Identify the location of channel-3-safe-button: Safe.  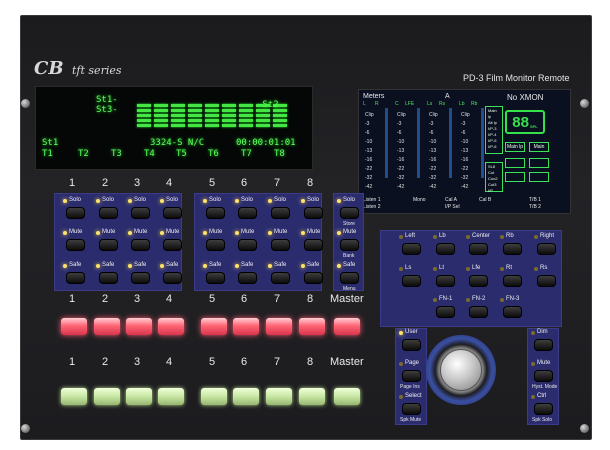
(140, 277).